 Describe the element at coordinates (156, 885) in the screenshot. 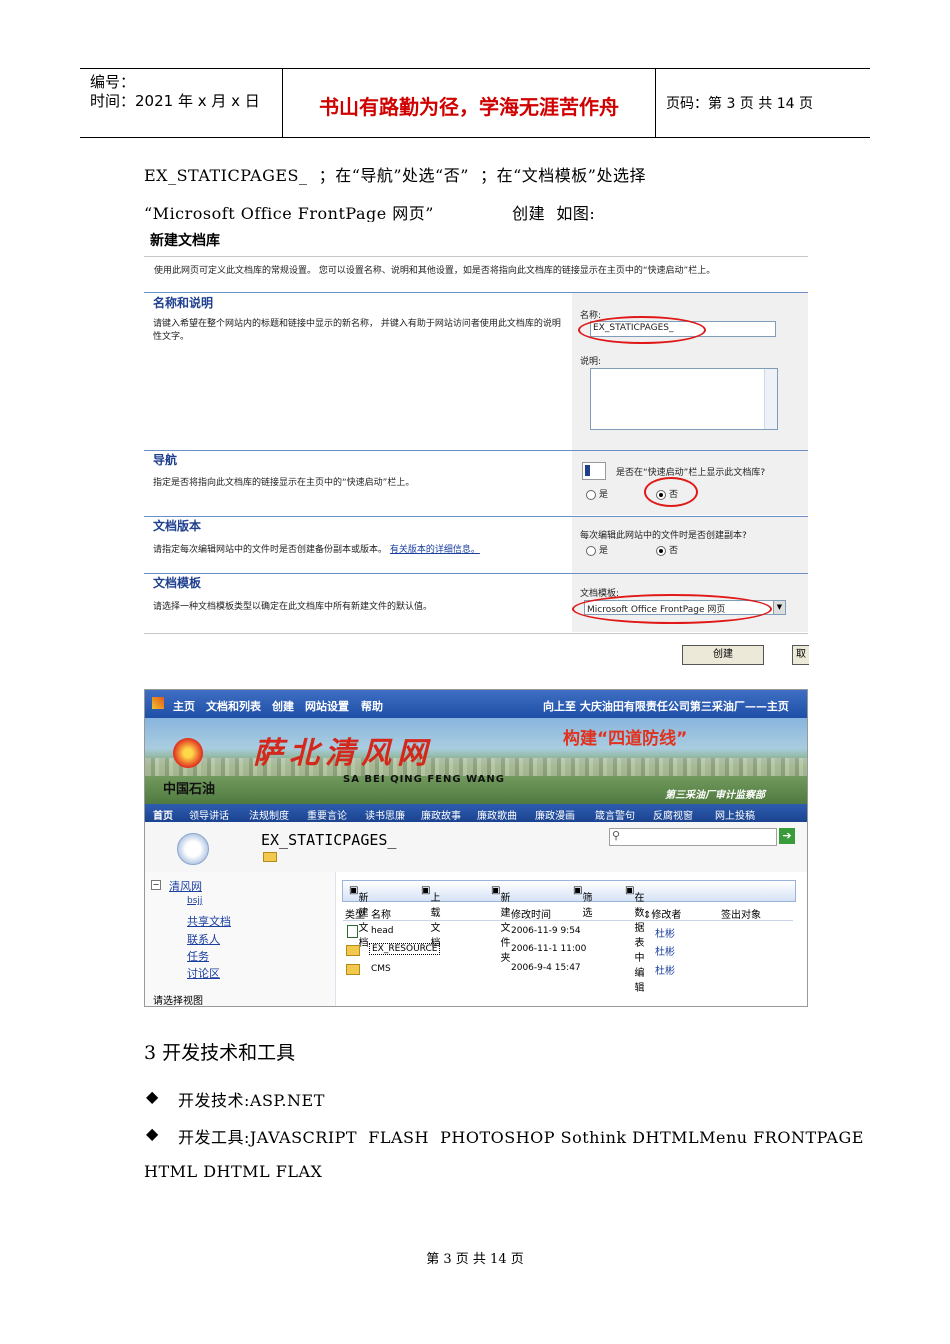

I see `collapse-icon: −` at that location.